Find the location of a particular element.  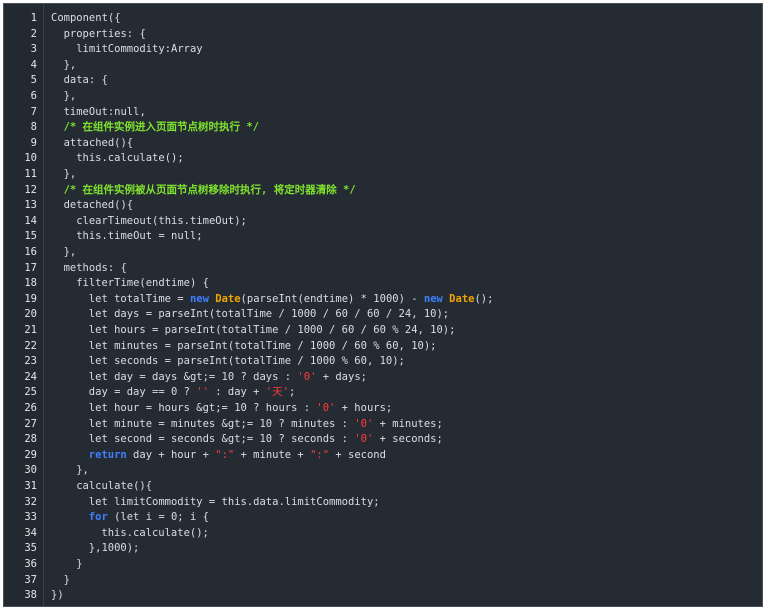

code-text: methods: { is located at coordinates (95, 269).